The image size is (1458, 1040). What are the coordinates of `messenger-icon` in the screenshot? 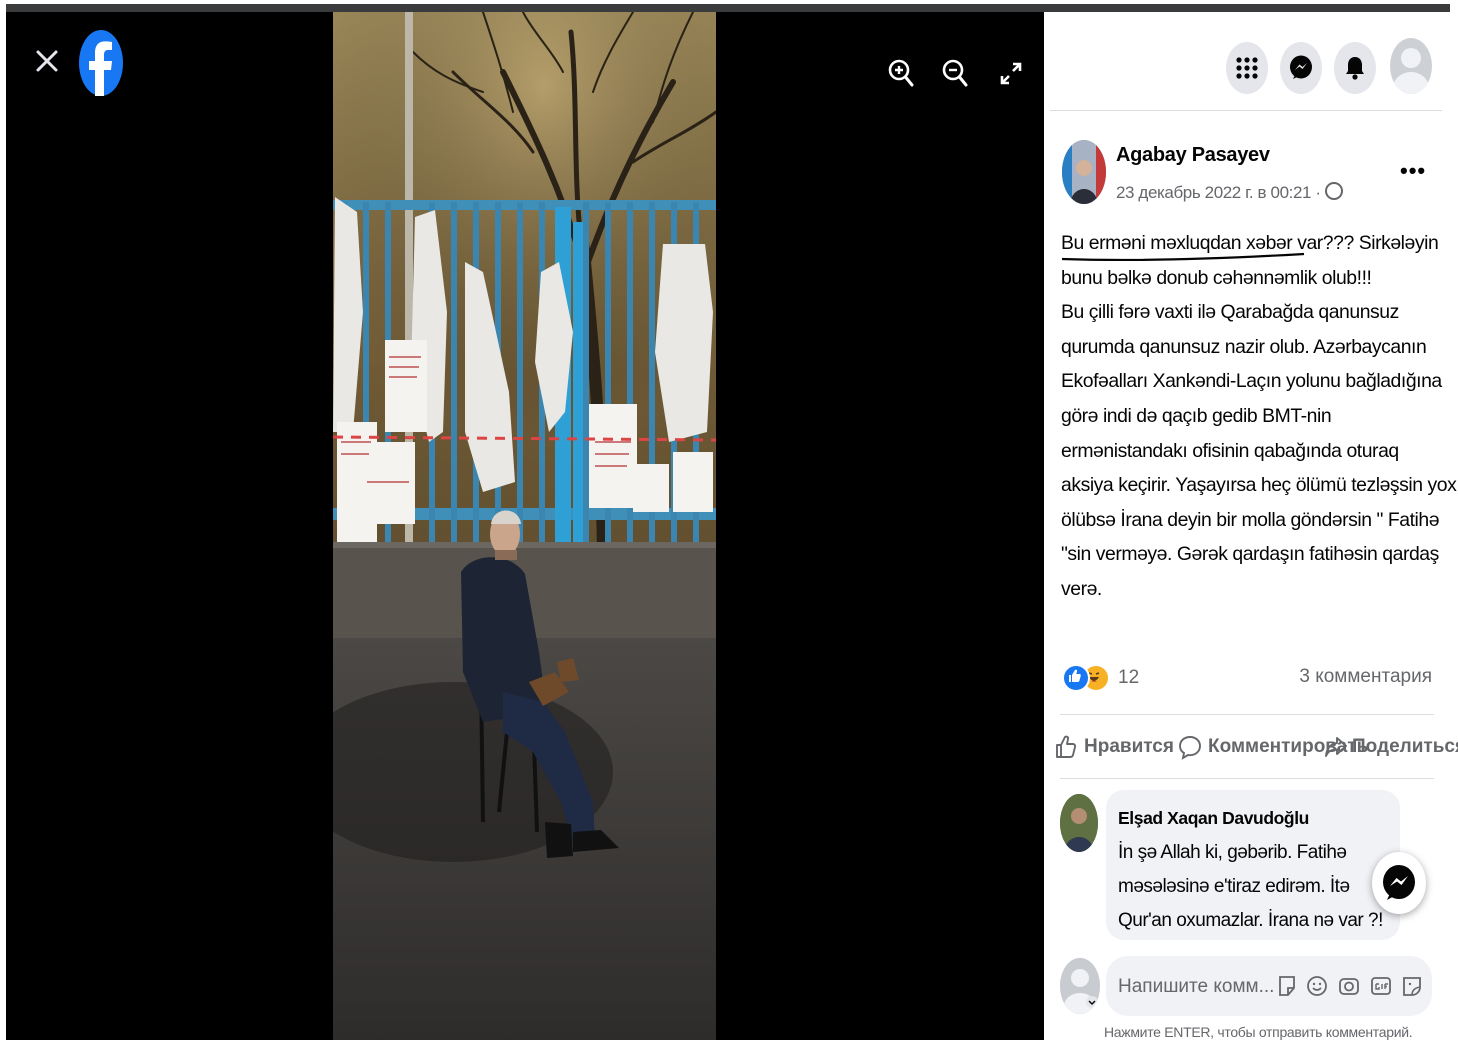 It's located at (1301, 68).